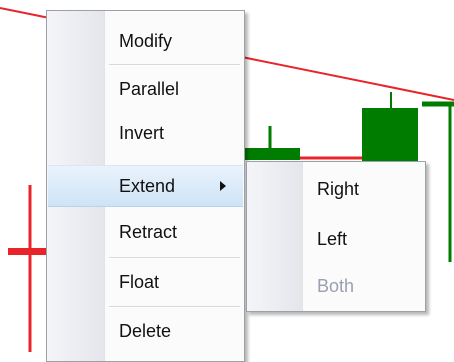 The image size is (454, 362). What do you see at coordinates (332, 239) in the screenshot?
I see `submenu-item-label: Left` at bounding box center [332, 239].